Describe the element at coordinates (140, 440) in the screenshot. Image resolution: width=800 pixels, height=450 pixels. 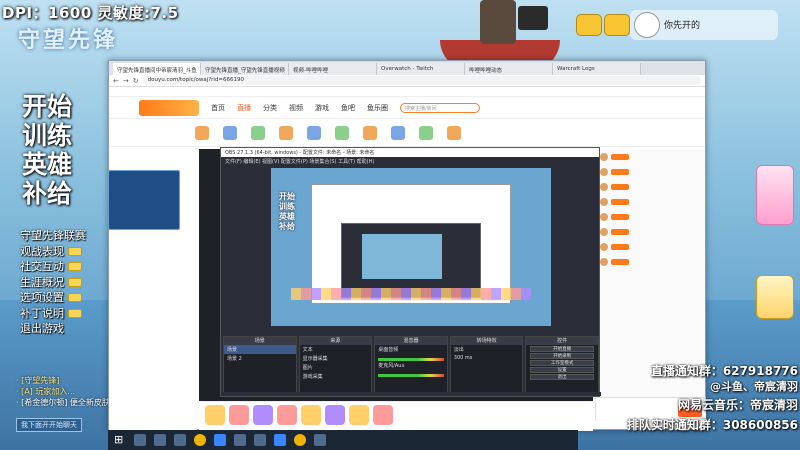
I see `search-icon` at that location.